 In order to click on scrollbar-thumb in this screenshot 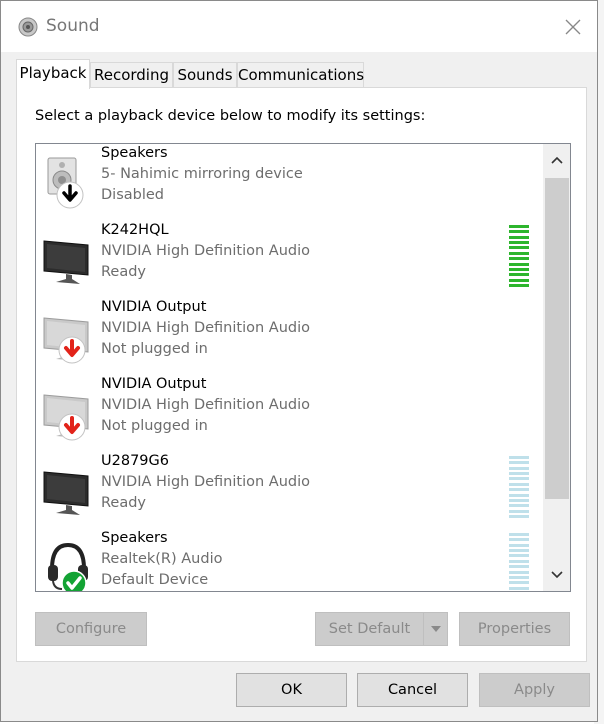, I will do `click(557, 338)`.